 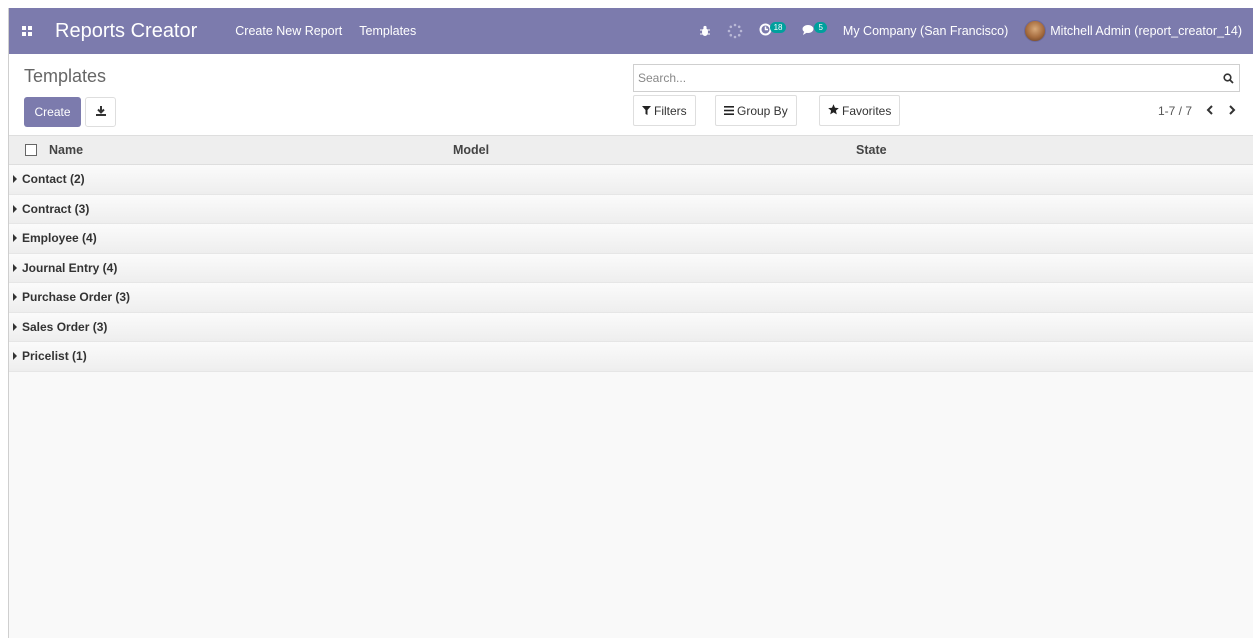 What do you see at coordinates (730, 111) in the screenshot?
I see `bars-icon` at bounding box center [730, 111].